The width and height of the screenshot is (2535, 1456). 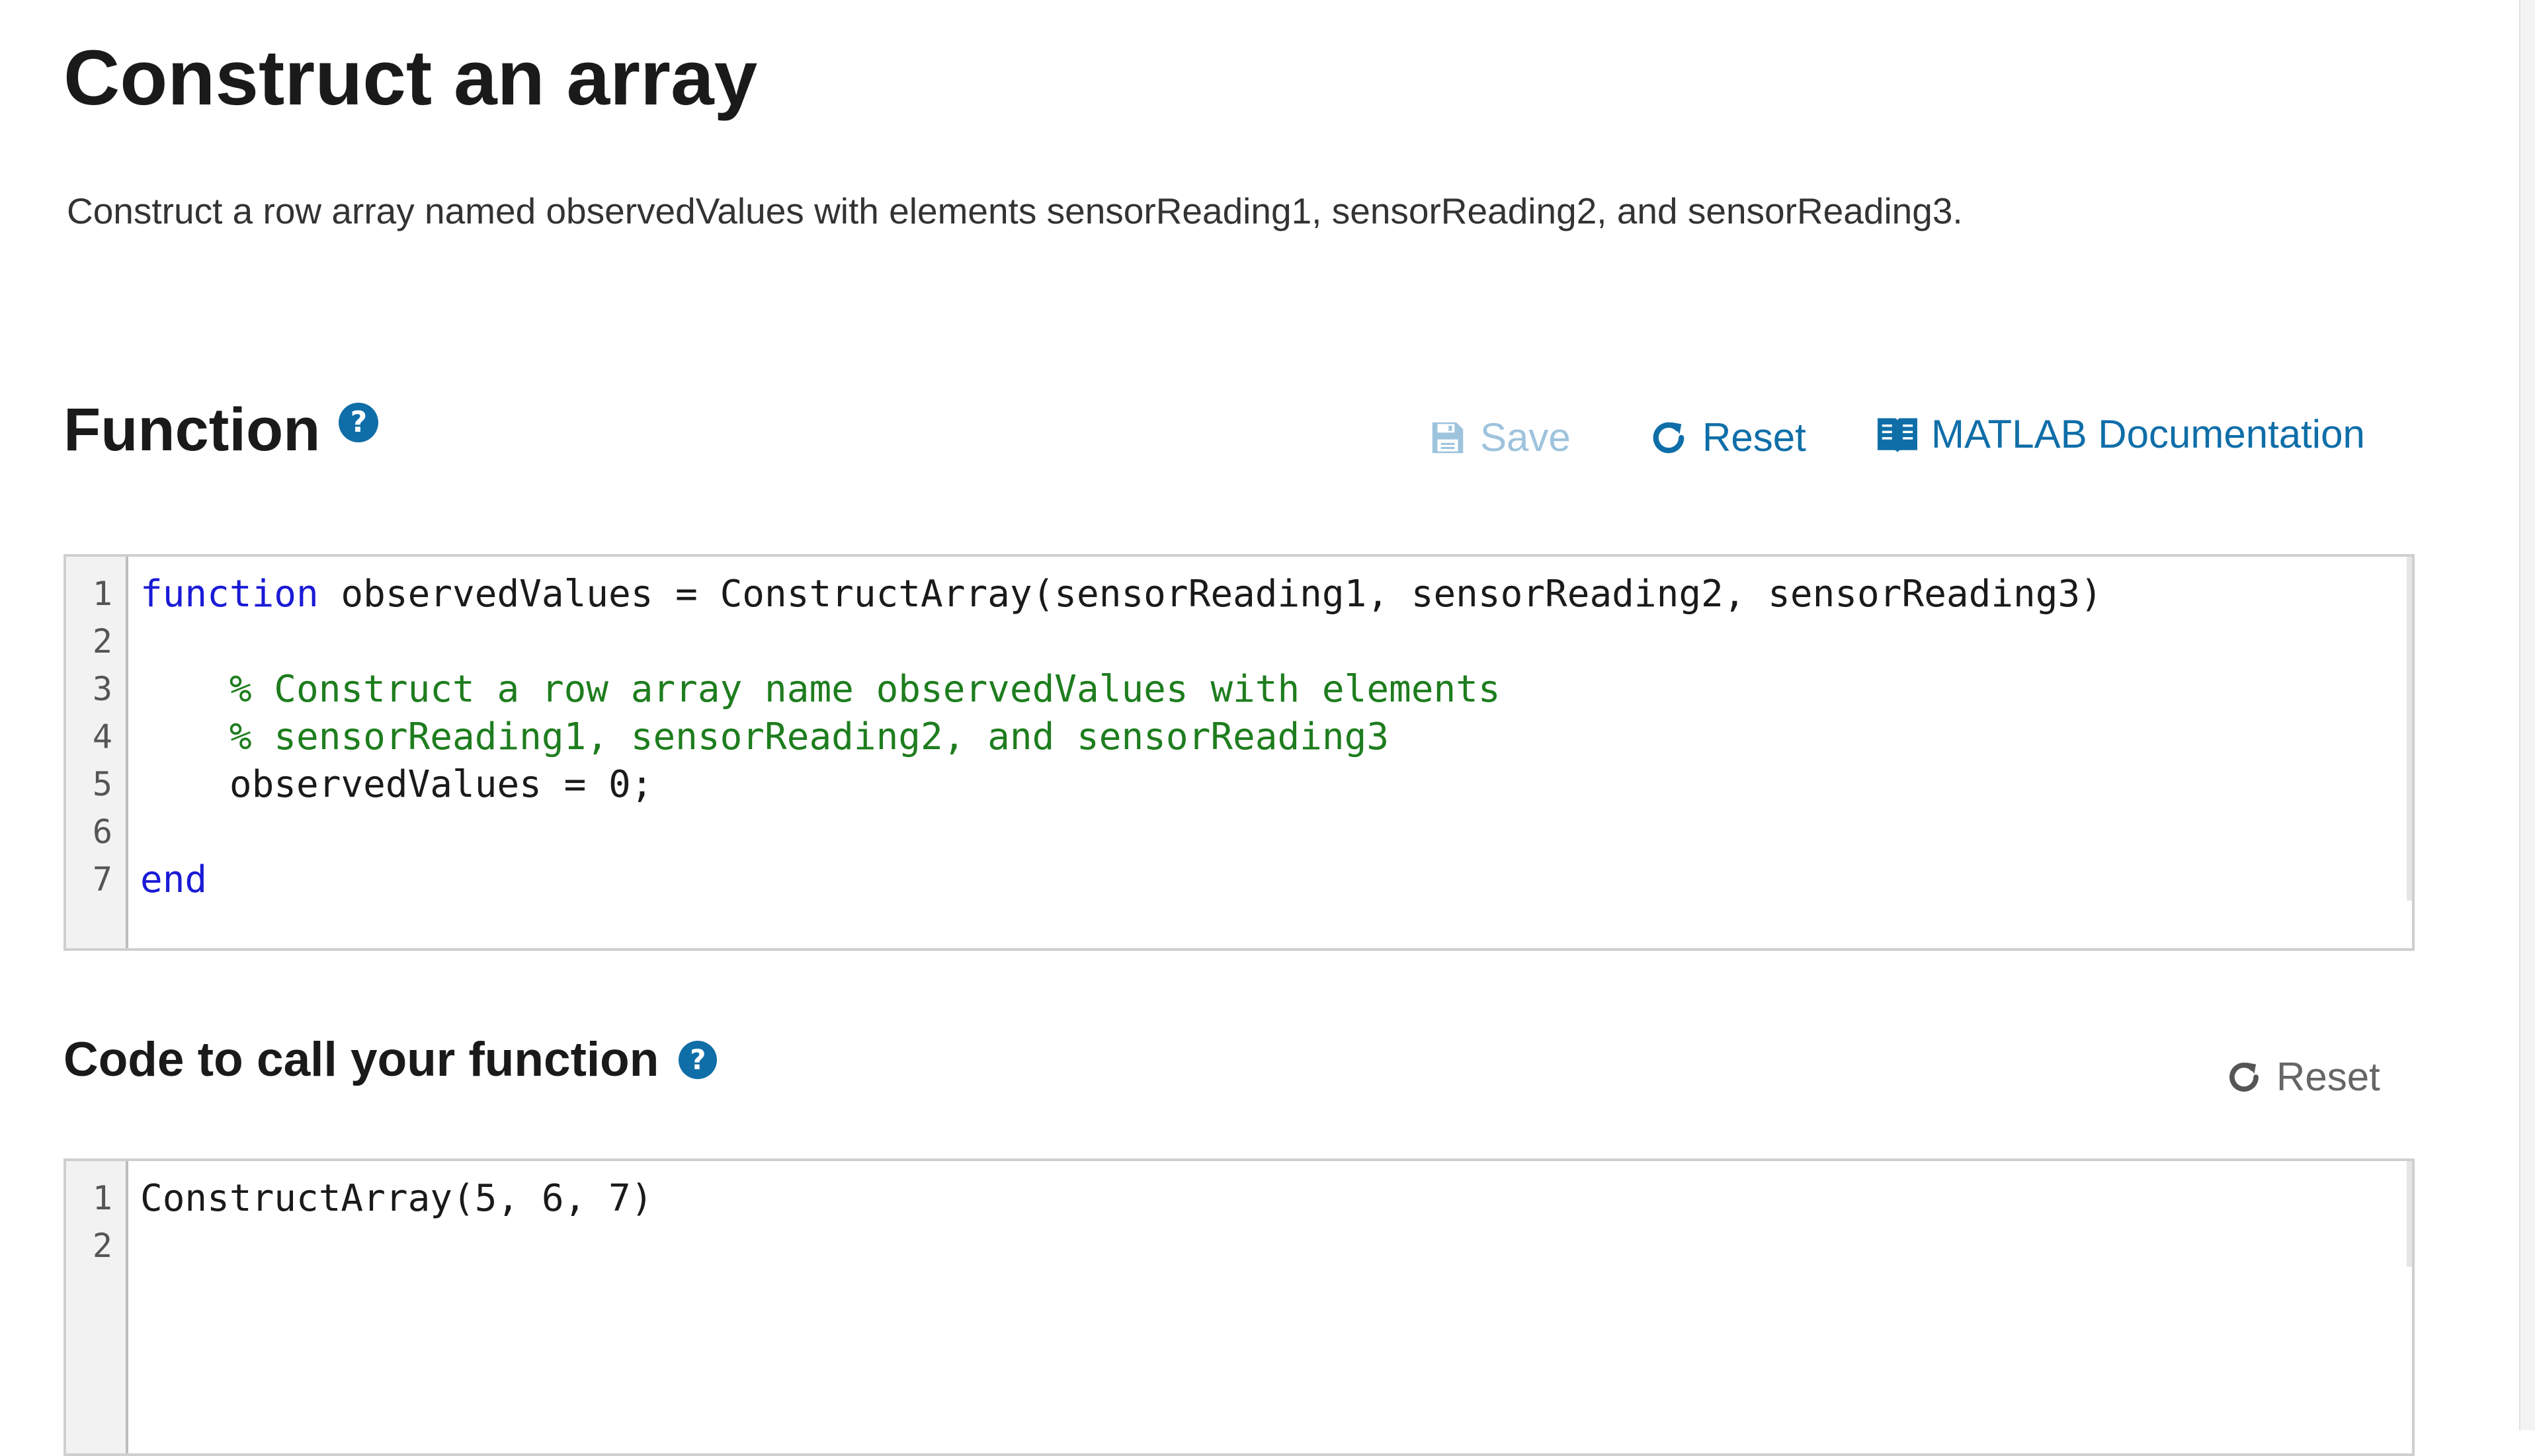 I want to click on code-line: 6, so click(x=103, y=832).